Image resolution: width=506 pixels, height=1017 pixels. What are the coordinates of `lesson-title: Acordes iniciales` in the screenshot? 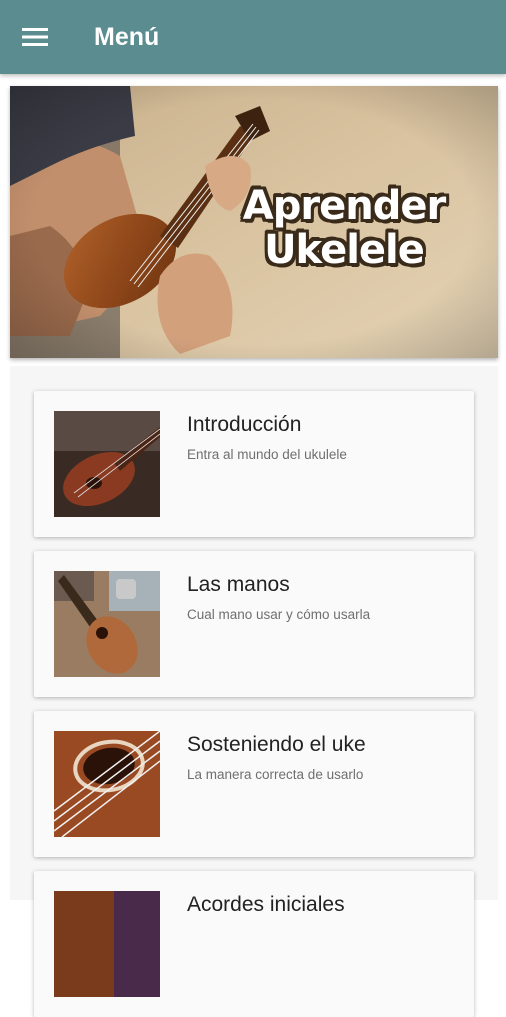 It's located at (266, 904).